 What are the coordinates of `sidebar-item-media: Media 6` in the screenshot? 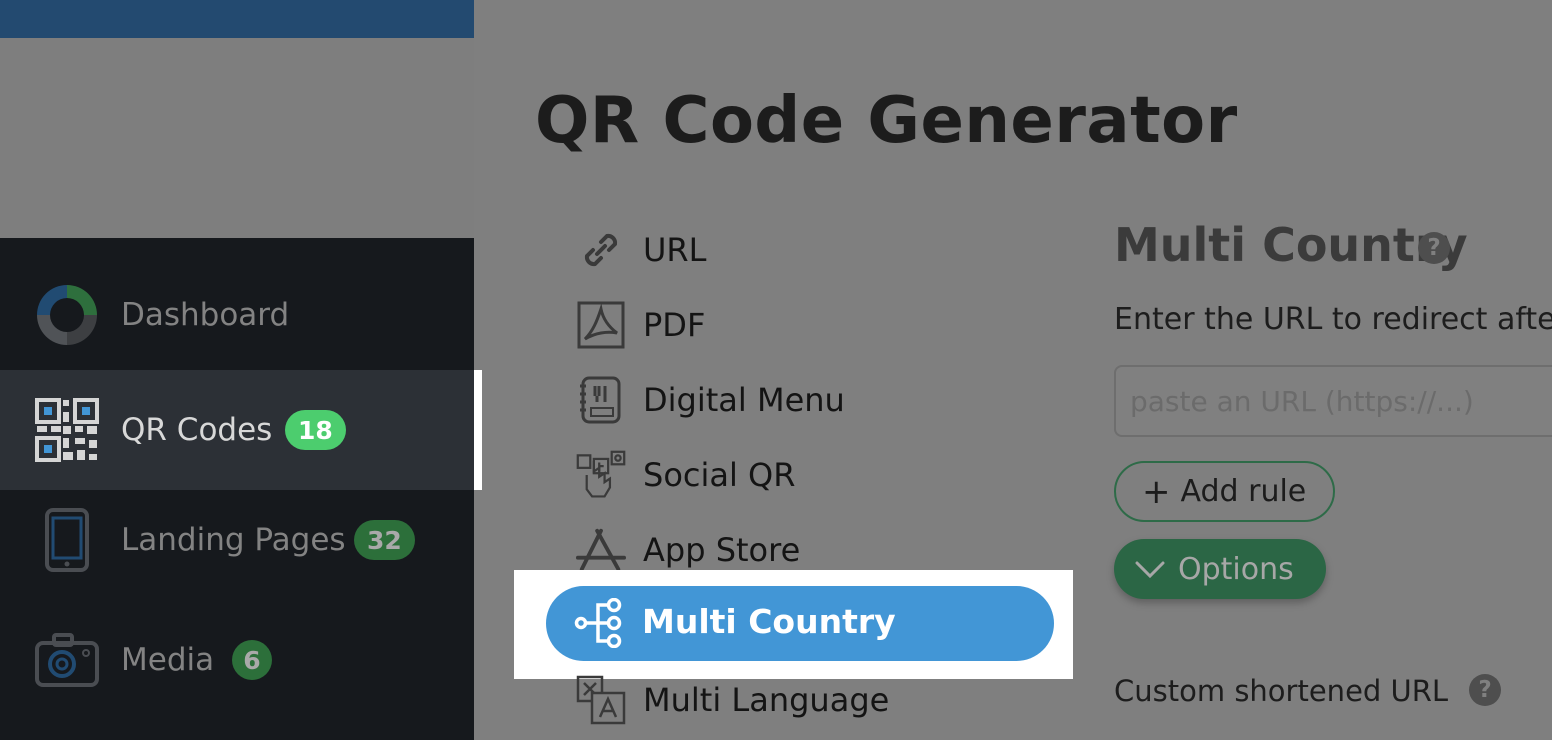 It's located at (237, 660).